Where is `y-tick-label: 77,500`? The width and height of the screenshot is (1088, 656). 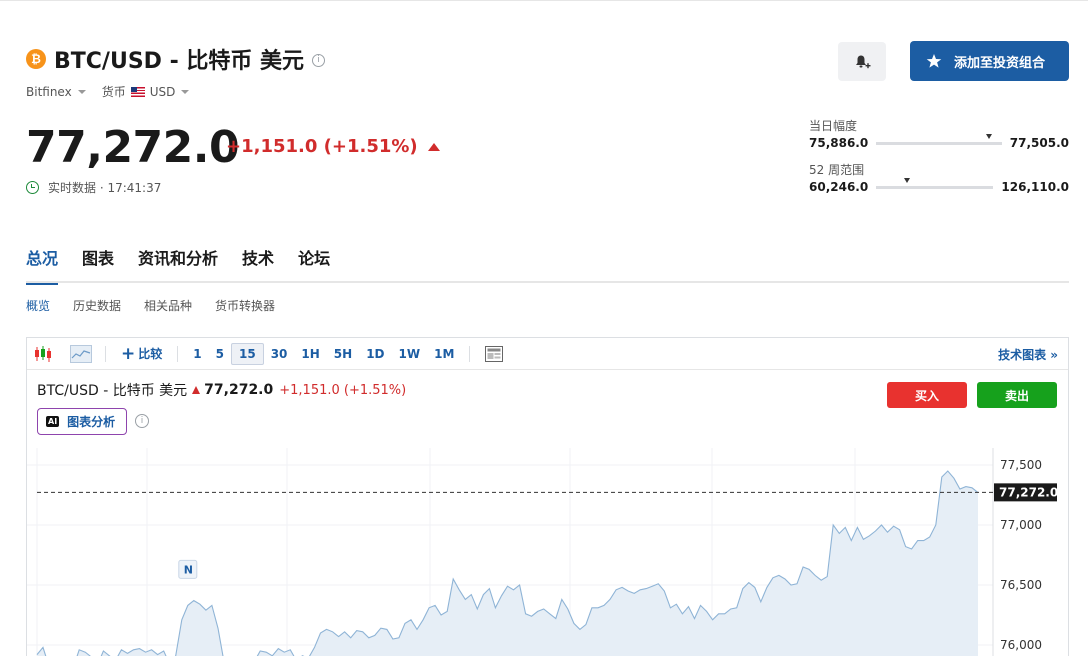
y-tick-label: 77,500 is located at coordinates (1021, 465).